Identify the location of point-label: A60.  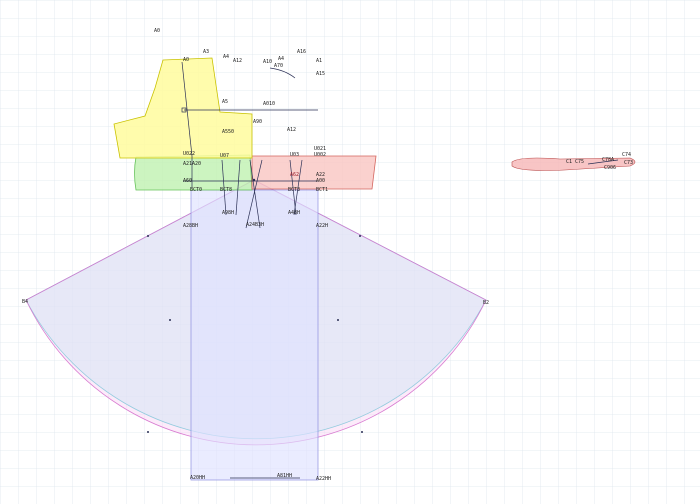
(187, 181).